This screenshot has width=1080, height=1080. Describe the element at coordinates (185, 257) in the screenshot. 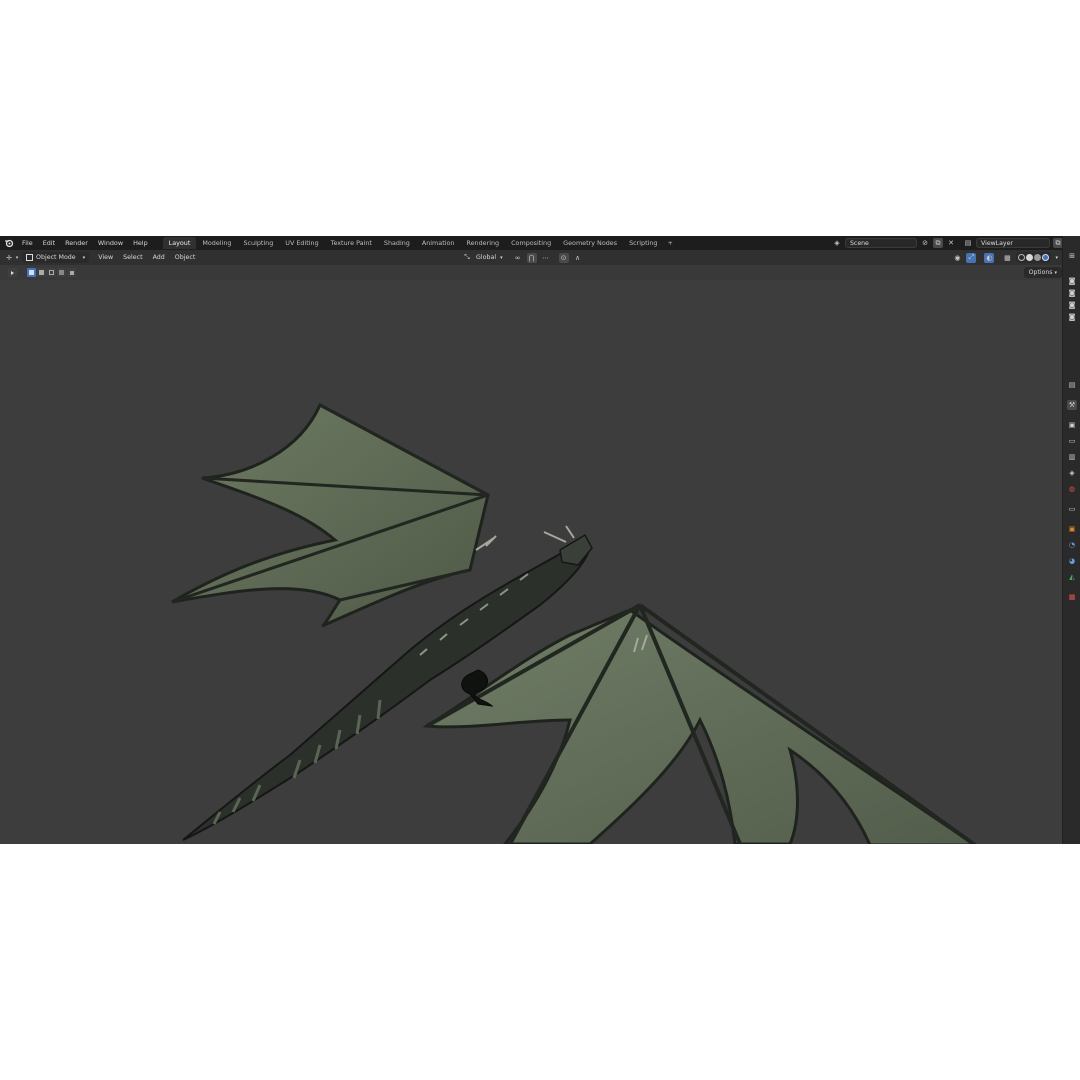

I see `menu-object: Object` at that location.